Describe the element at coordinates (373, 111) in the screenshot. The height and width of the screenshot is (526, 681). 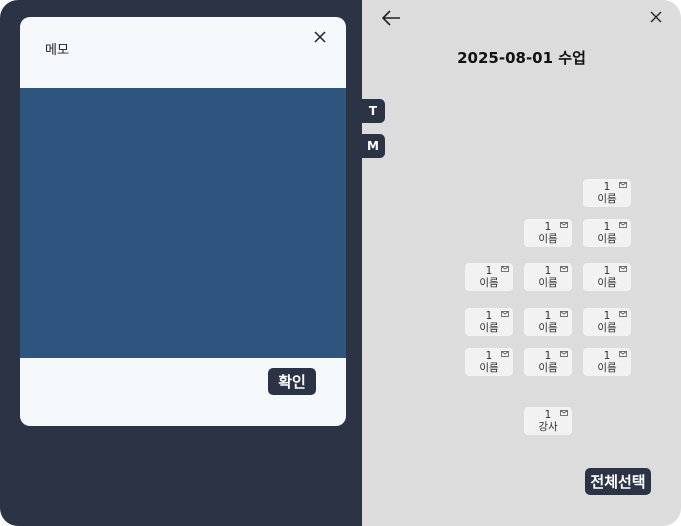
I see `tab-t: T` at that location.